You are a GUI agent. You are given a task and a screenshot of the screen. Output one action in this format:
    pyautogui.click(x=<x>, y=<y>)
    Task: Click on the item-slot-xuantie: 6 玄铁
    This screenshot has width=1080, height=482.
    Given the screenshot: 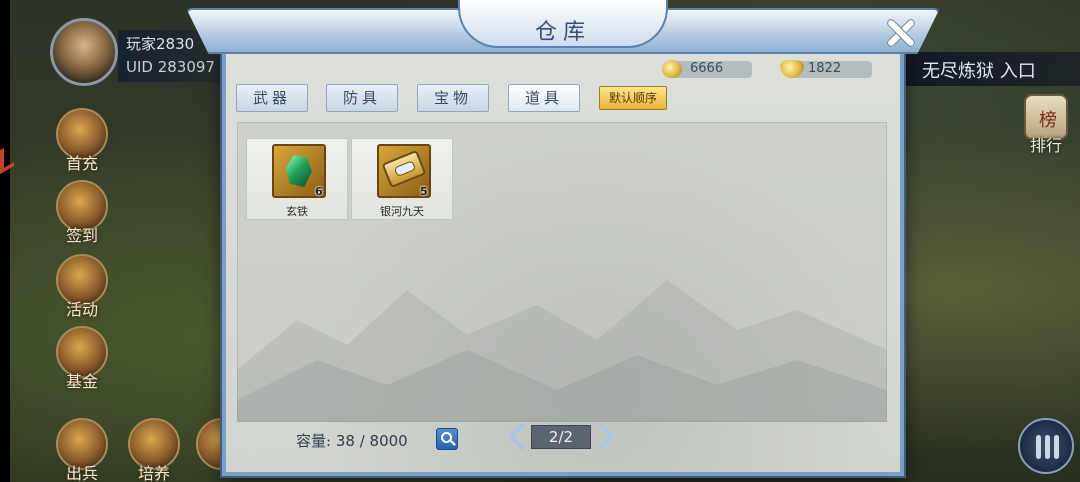 What is the action you would take?
    pyautogui.click(x=297, y=179)
    